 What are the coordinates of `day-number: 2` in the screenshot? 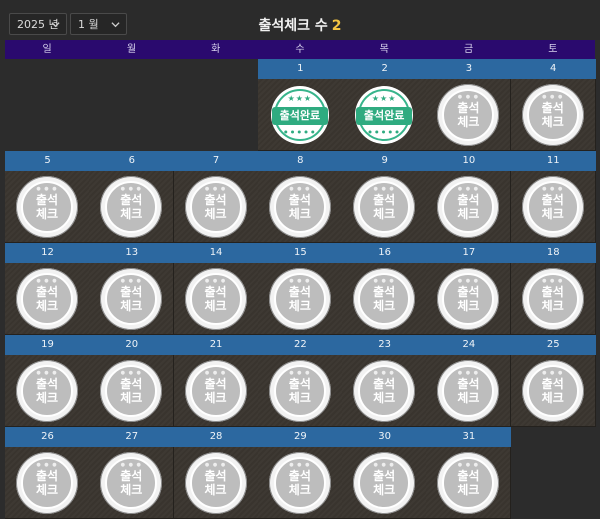 It's located at (385, 69).